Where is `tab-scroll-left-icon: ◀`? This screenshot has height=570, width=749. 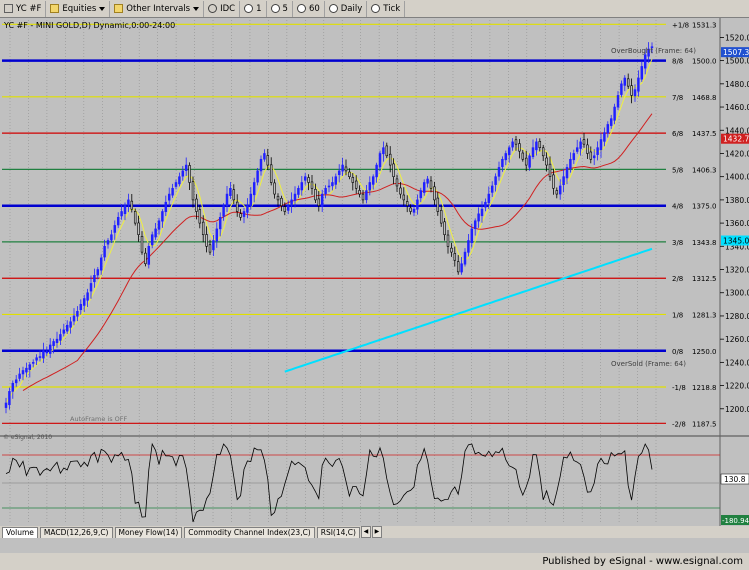 tab-scroll-left-icon: ◀ is located at coordinates (365, 532).